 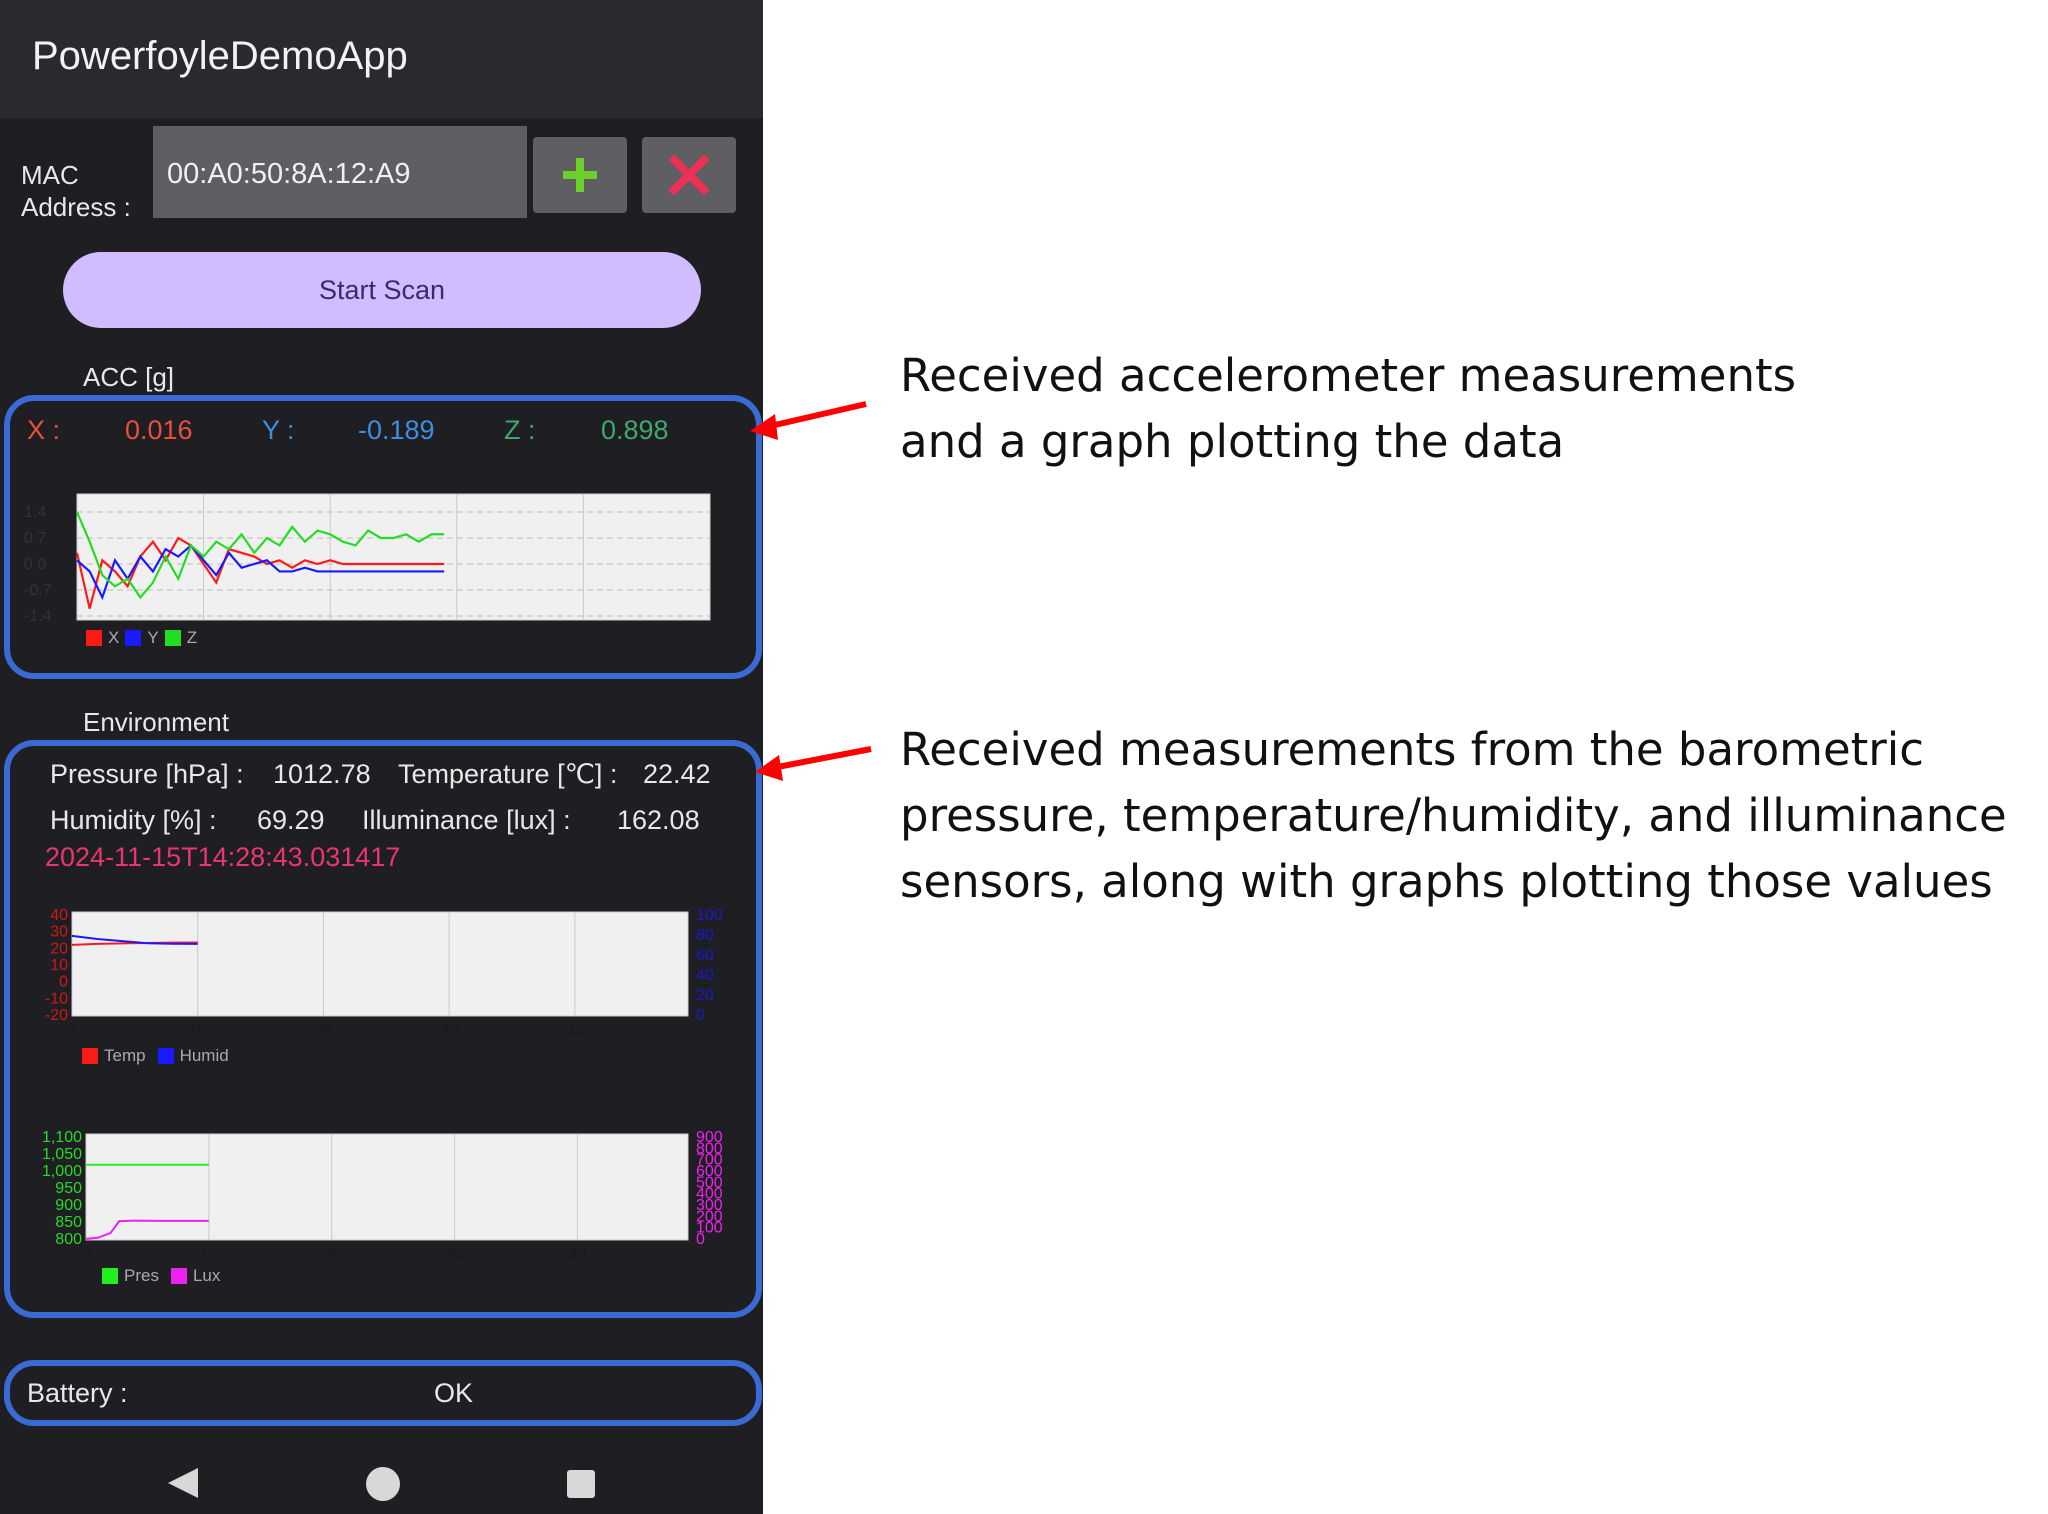 I want to click on temp-humidity-right-y-tick-label: 20, so click(x=705, y=995).